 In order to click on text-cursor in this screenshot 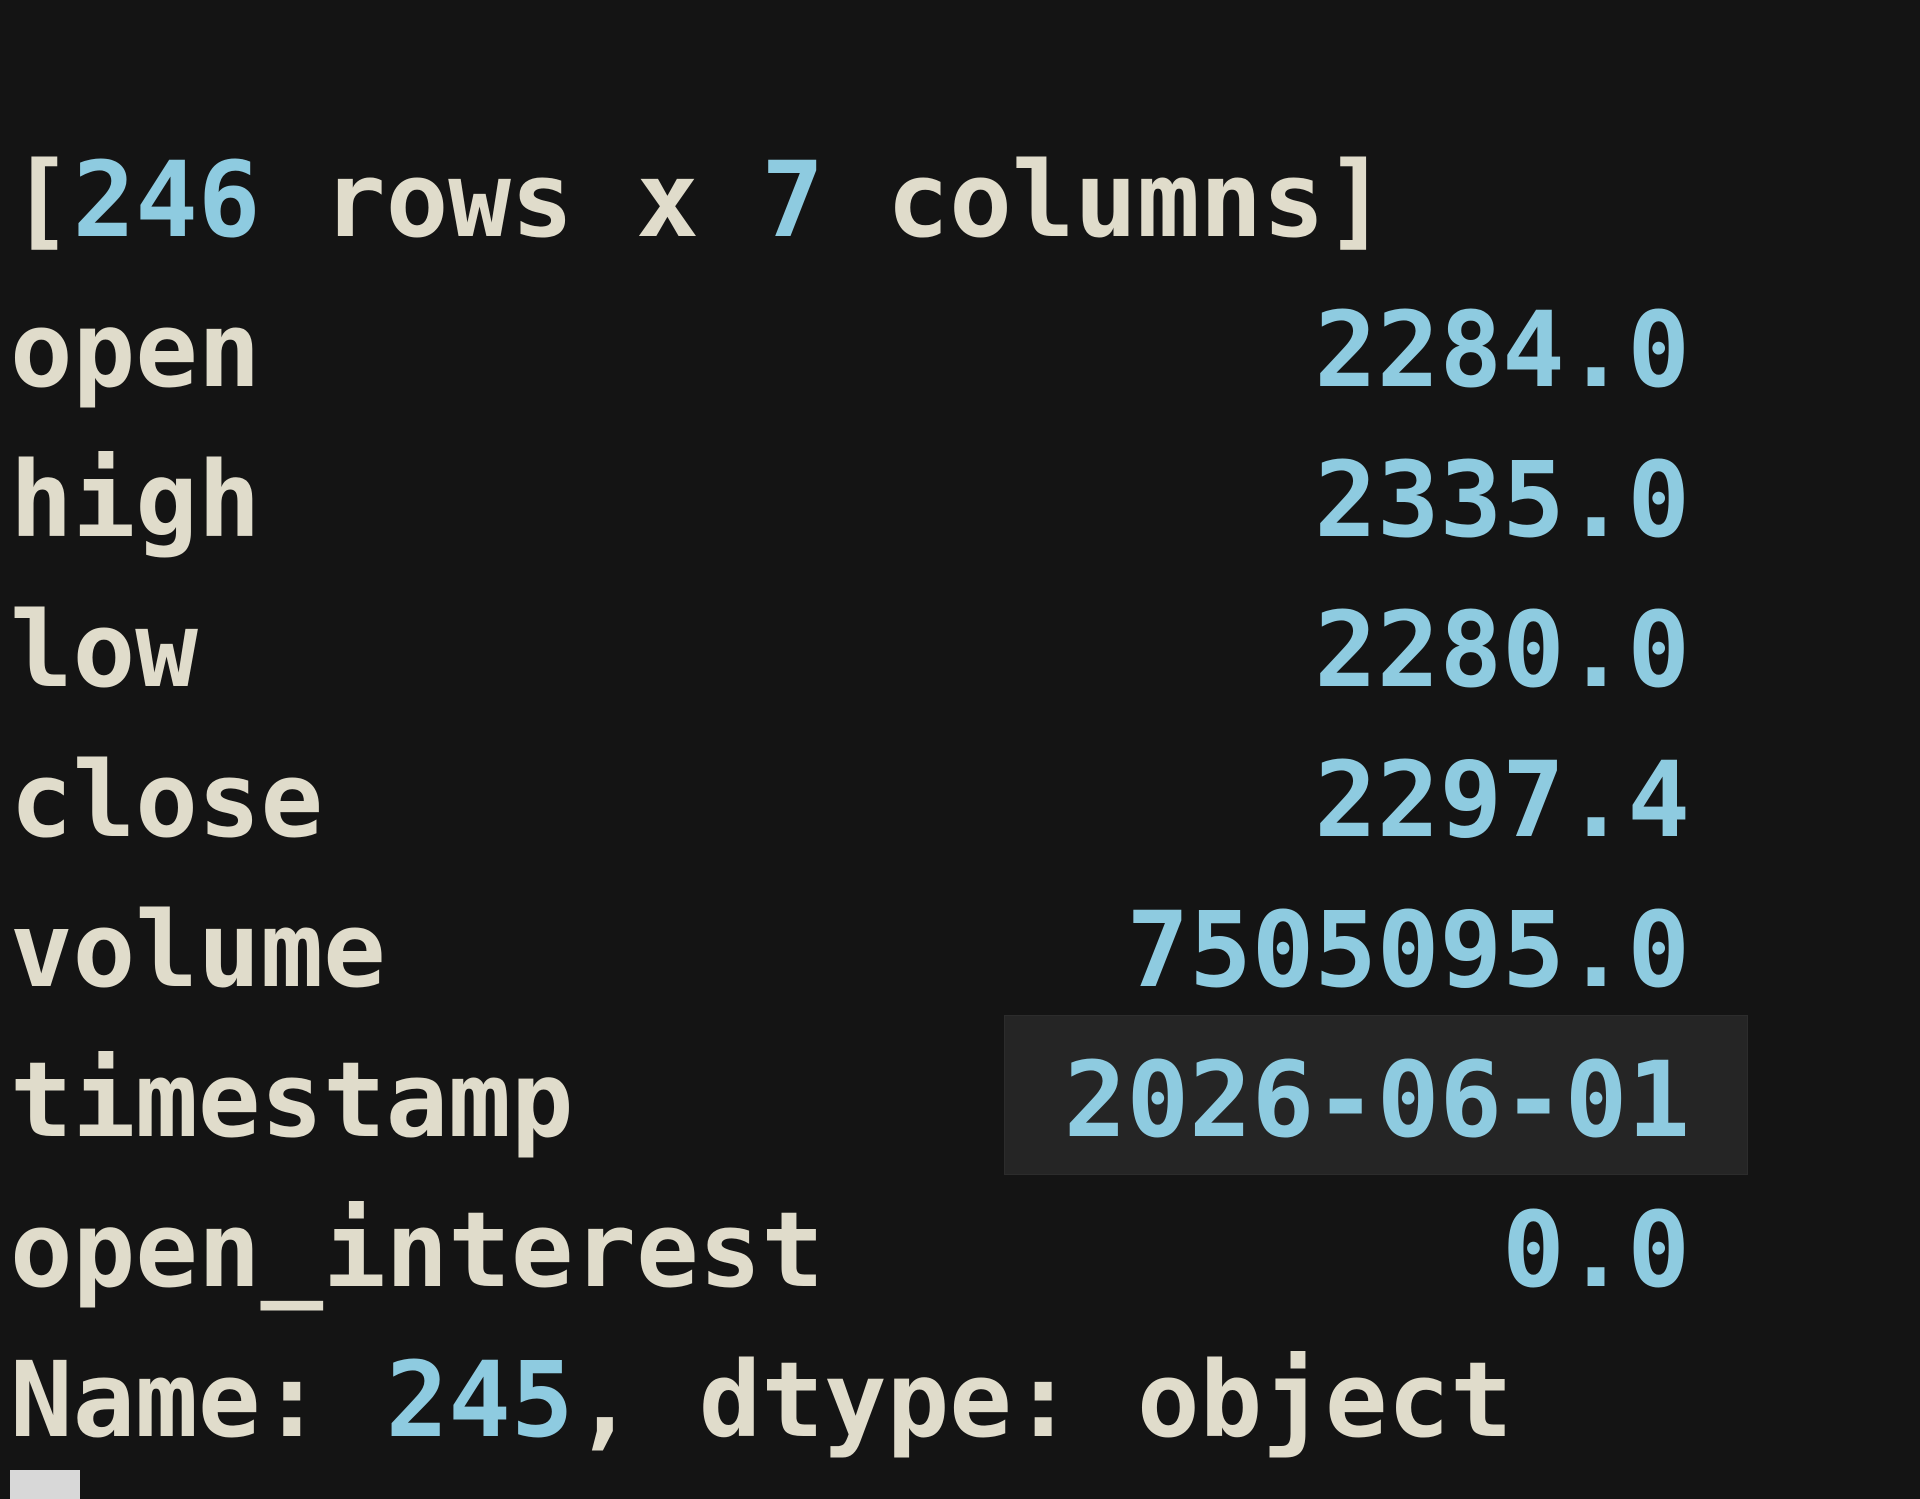, I will do `click(45, 1484)`.